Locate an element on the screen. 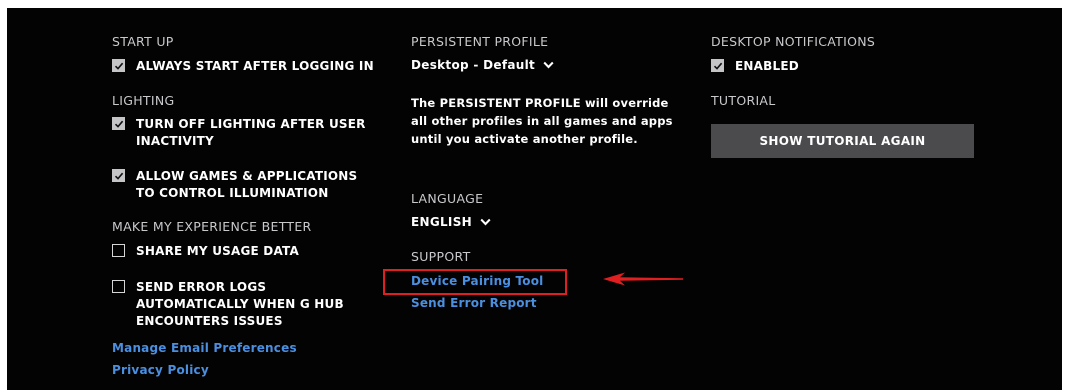 Image resolution: width=1071 pixels, height=390 pixels. share-usage-label: SHARE MY USAGE DATA is located at coordinates (217, 251).